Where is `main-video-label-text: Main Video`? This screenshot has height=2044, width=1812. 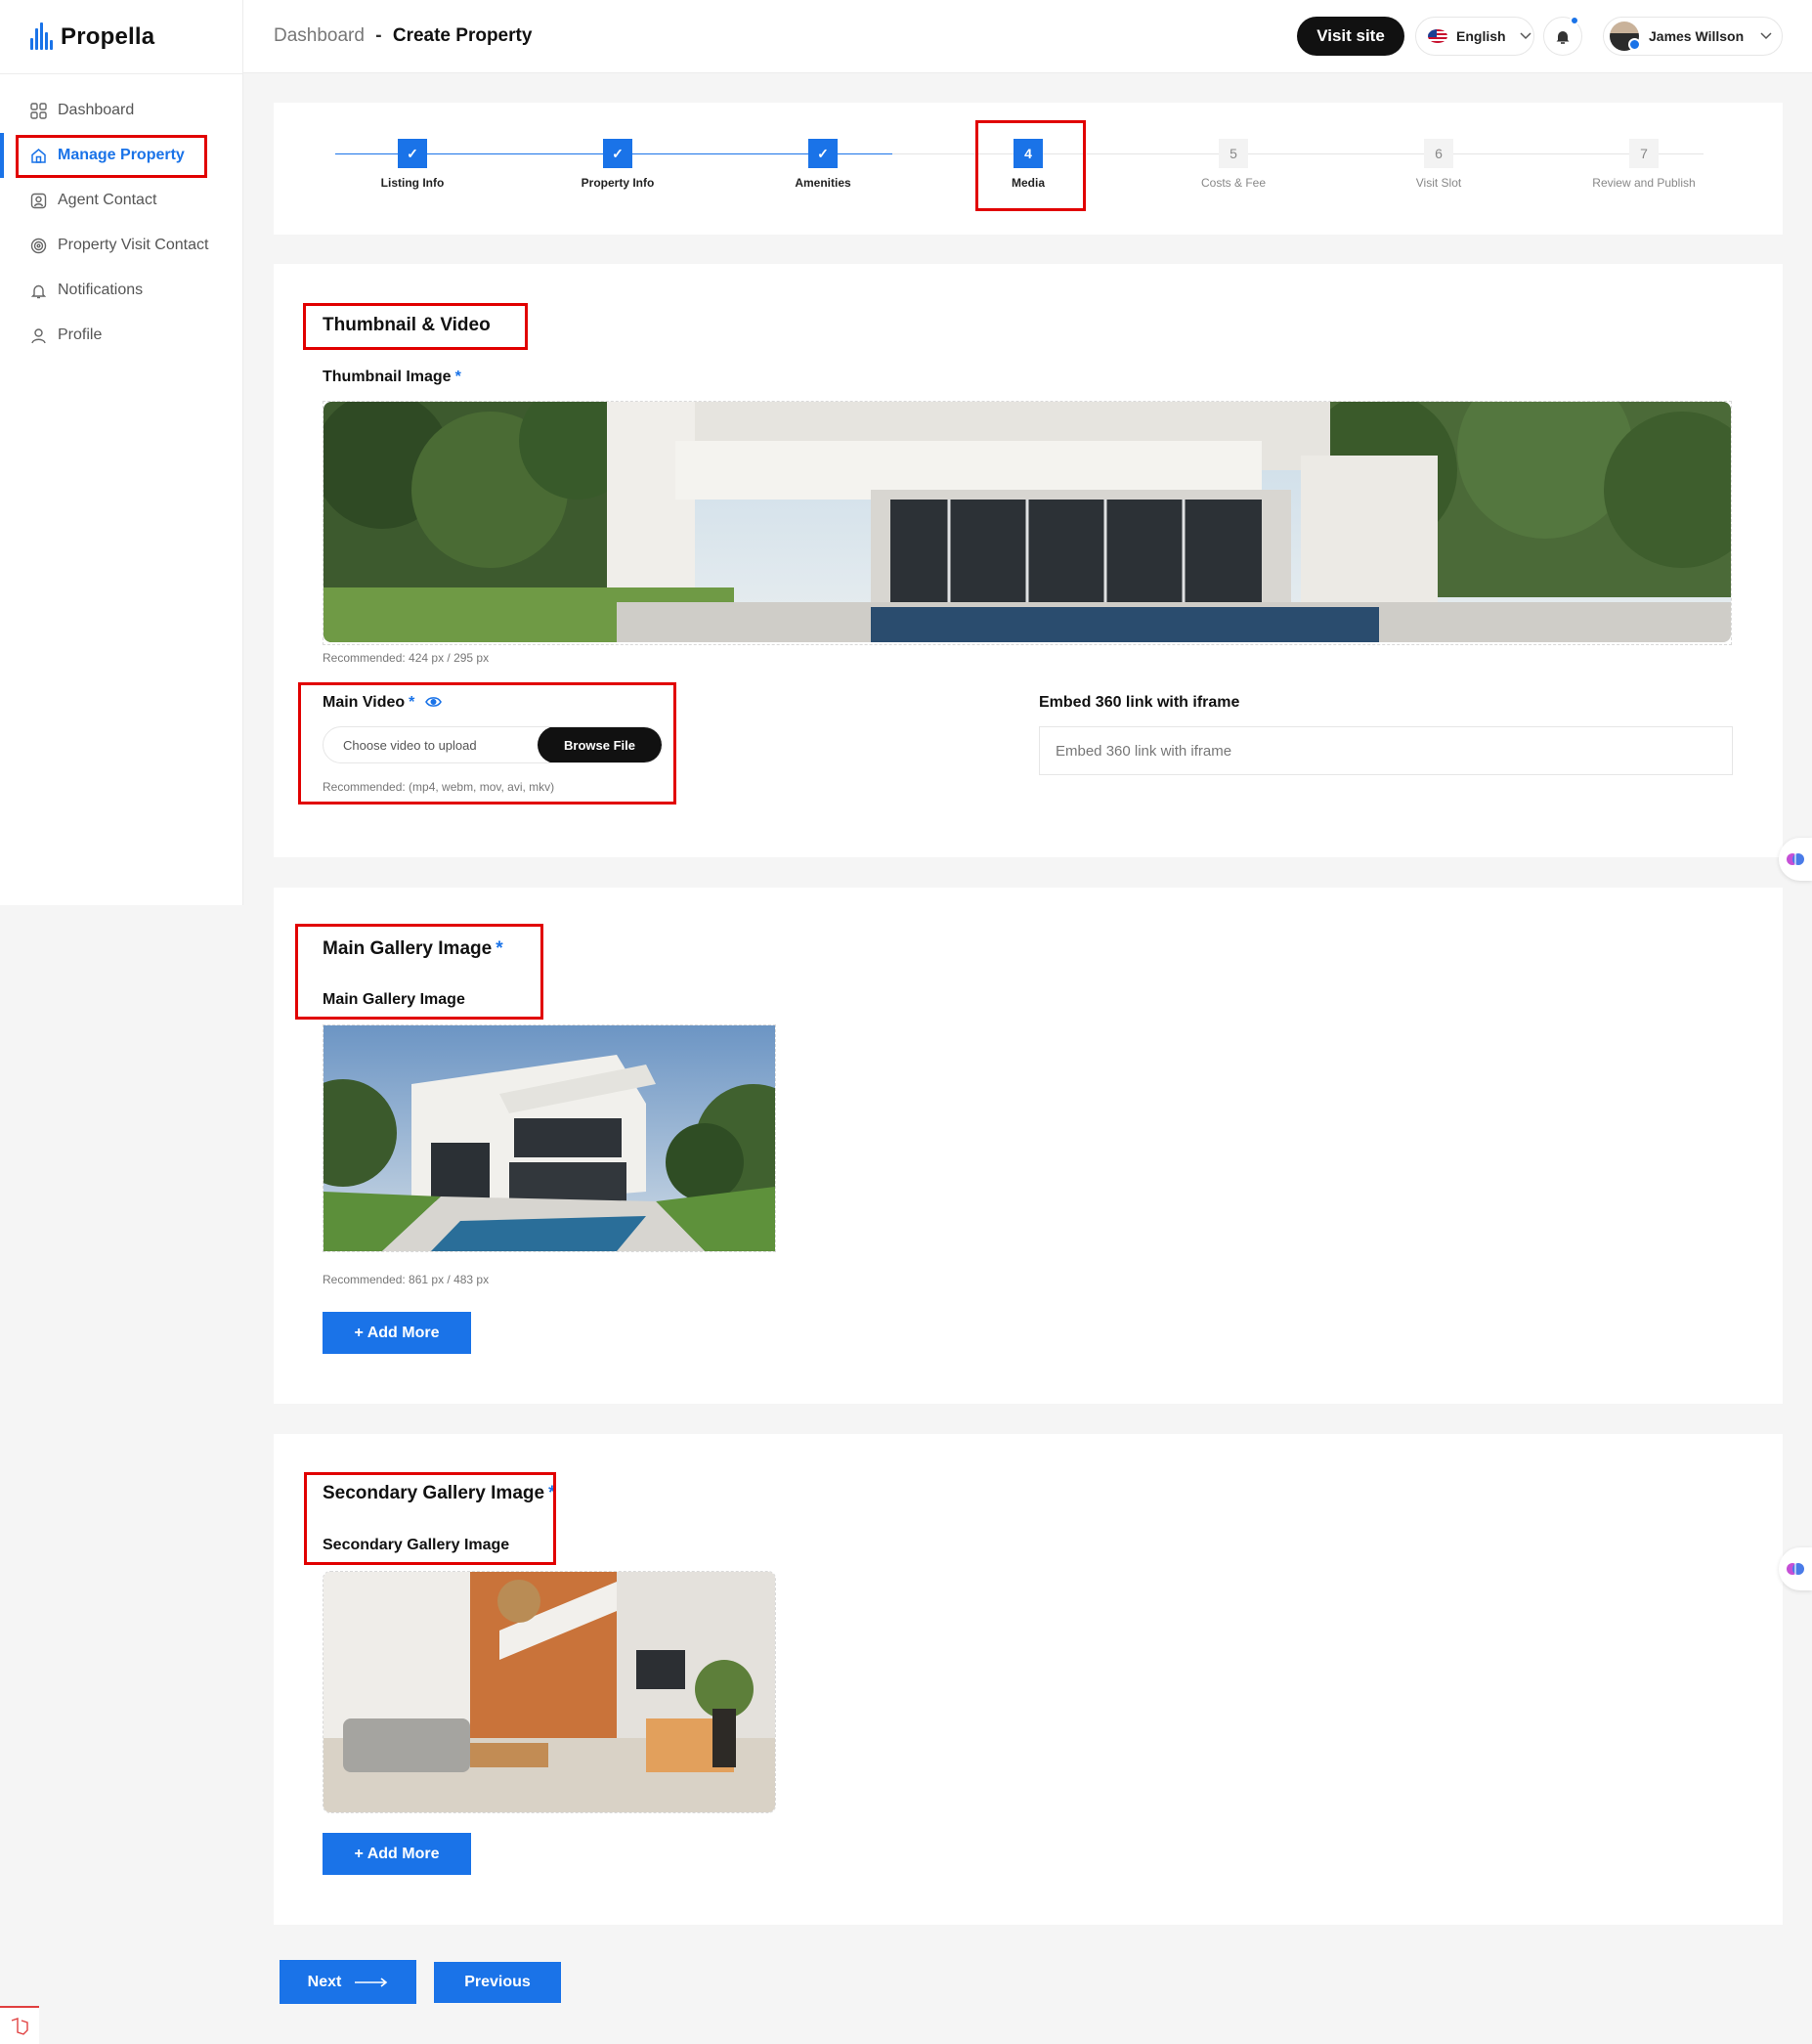 main-video-label-text: Main Video is located at coordinates (364, 702).